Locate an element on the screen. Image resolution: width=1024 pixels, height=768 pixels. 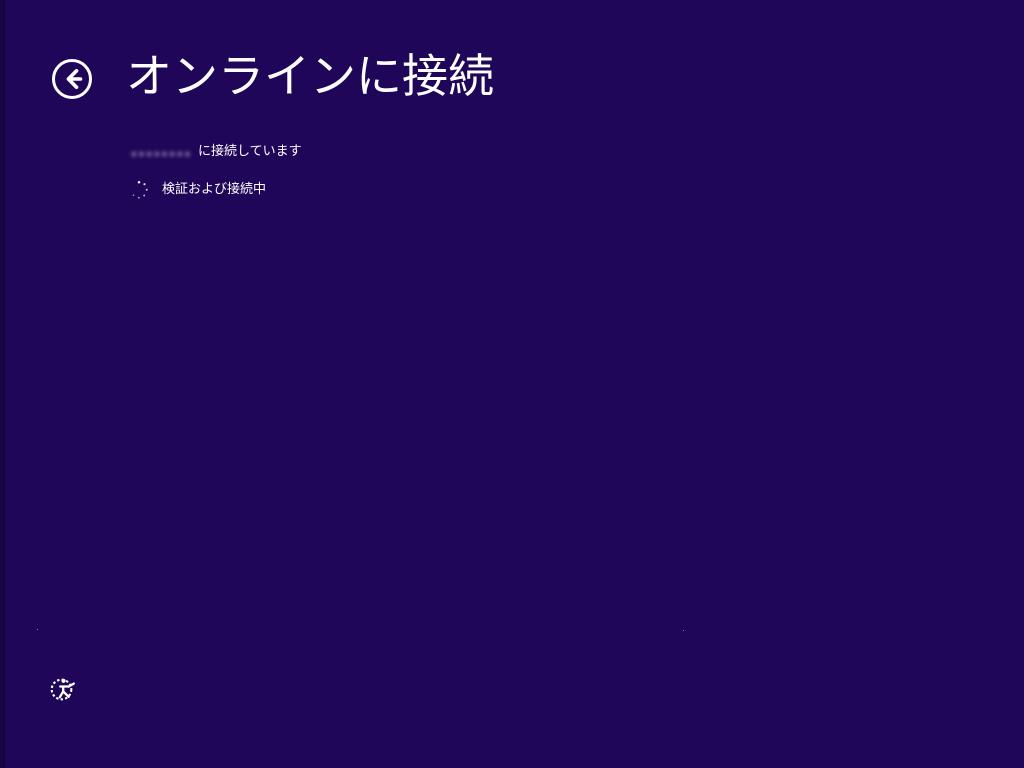
left-edge-strip is located at coordinates (2, 384).